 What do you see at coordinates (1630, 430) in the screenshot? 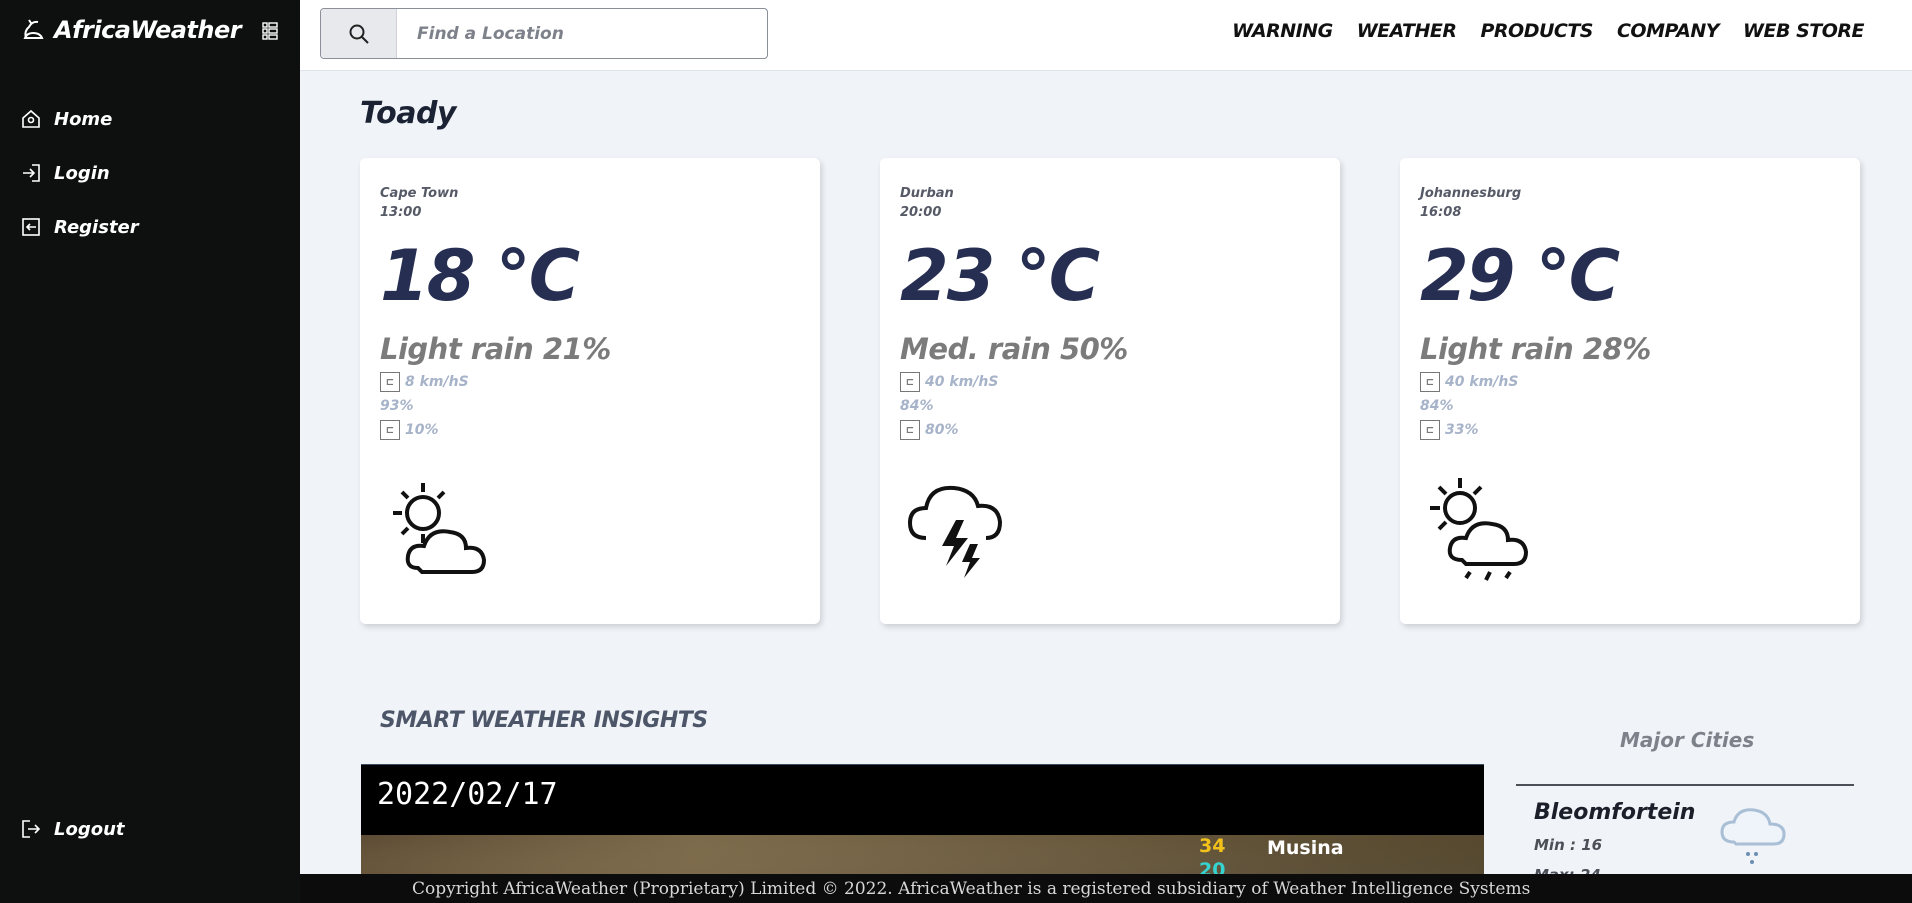
I see `card-precip: ⊏ 33%` at bounding box center [1630, 430].